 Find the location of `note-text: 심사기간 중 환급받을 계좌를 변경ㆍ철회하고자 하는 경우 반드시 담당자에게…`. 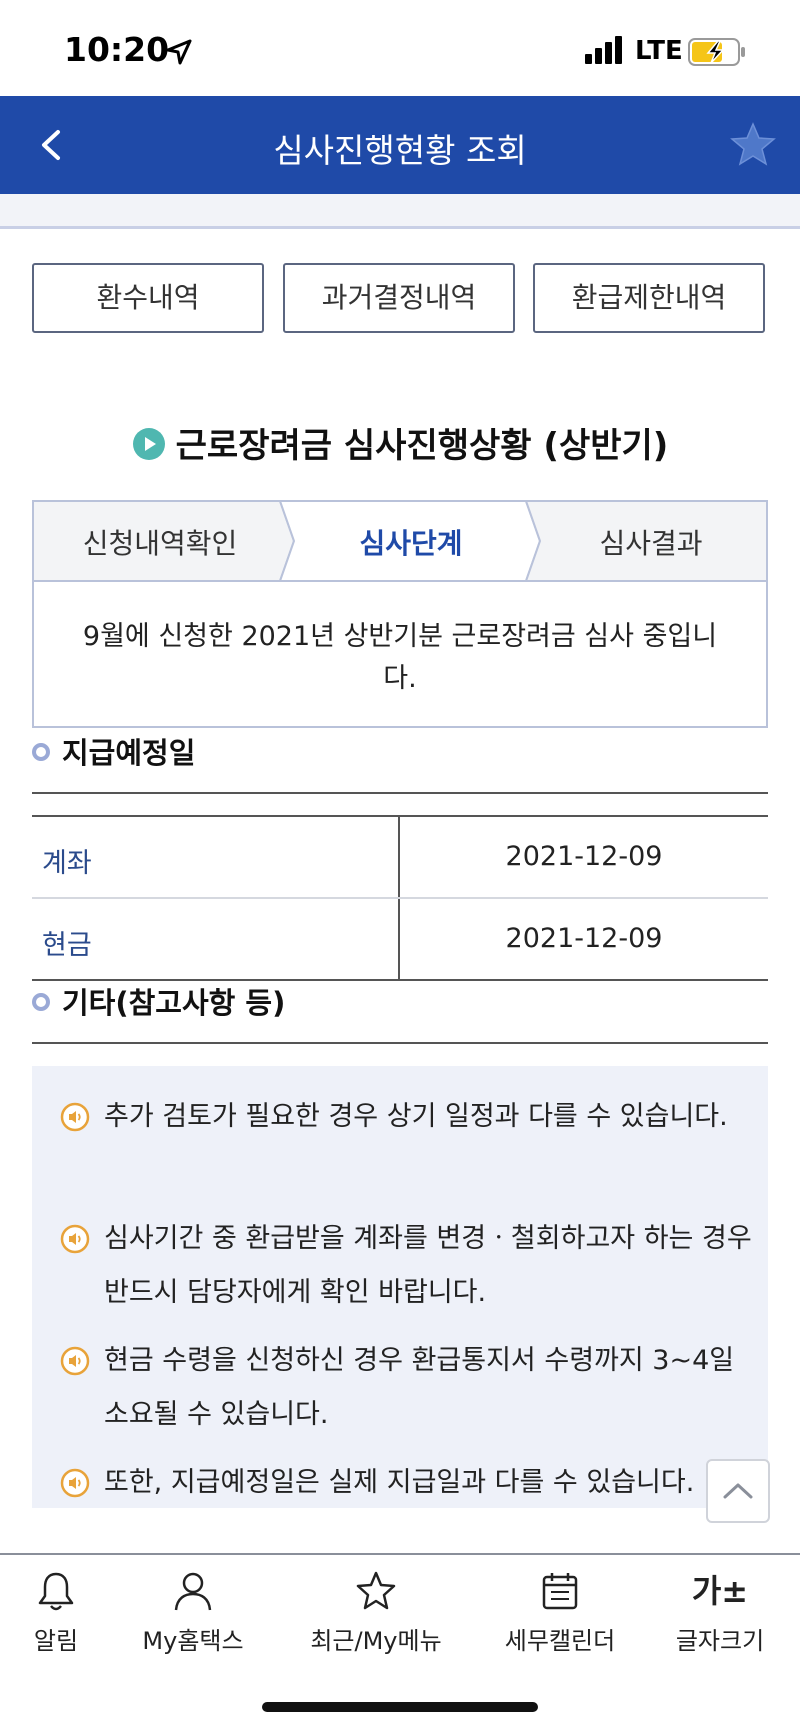

note-text: 심사기간 중 환급받을 계좌를 변경ㆍ철회하고자 하는 경우 반드시 담당자에게… is located at coordinates (428, 1265).